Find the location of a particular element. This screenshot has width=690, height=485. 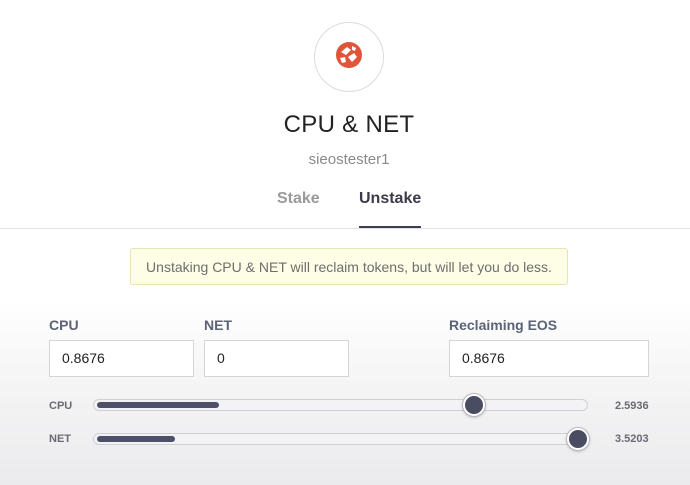

cpu-slider-label: CPU is located at coordinates (61, 406).